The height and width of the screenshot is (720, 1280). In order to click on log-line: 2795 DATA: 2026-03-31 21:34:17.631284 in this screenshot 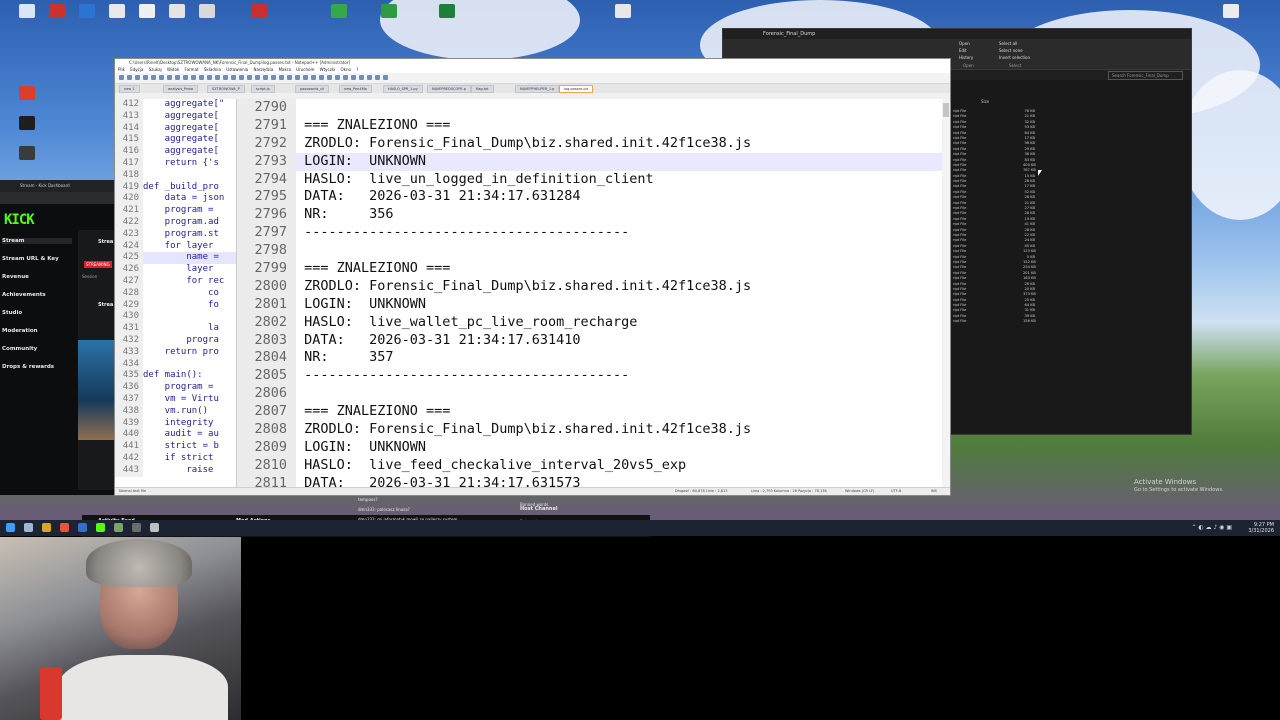, I will do `click(592, 197)`.